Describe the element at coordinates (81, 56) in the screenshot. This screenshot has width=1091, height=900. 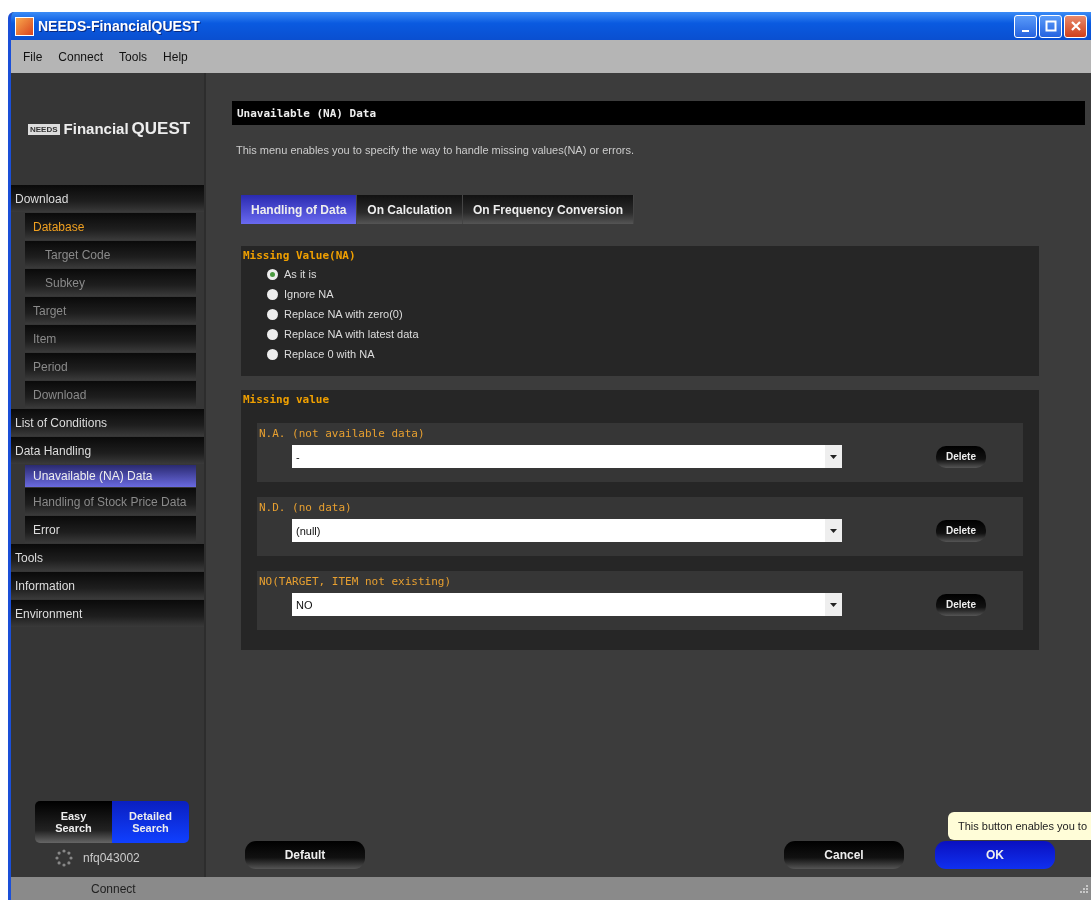
I see `menu-item: Connect` at that location.